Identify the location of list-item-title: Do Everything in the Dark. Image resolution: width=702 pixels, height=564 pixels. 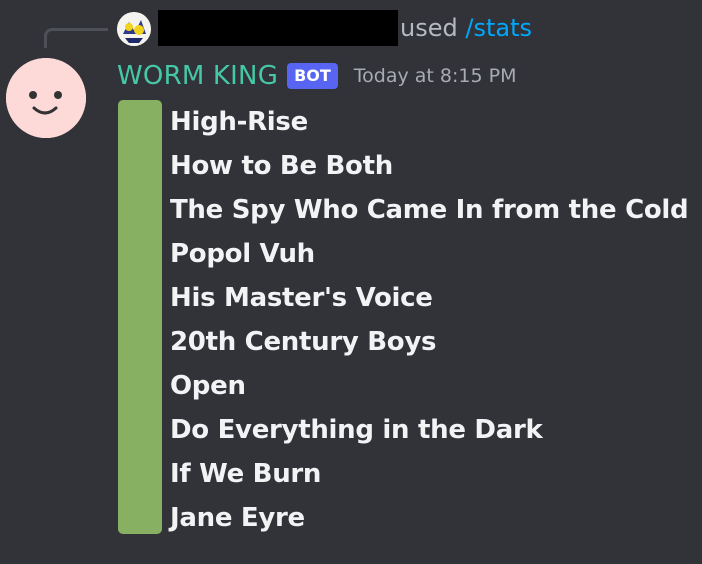
(356, 430).